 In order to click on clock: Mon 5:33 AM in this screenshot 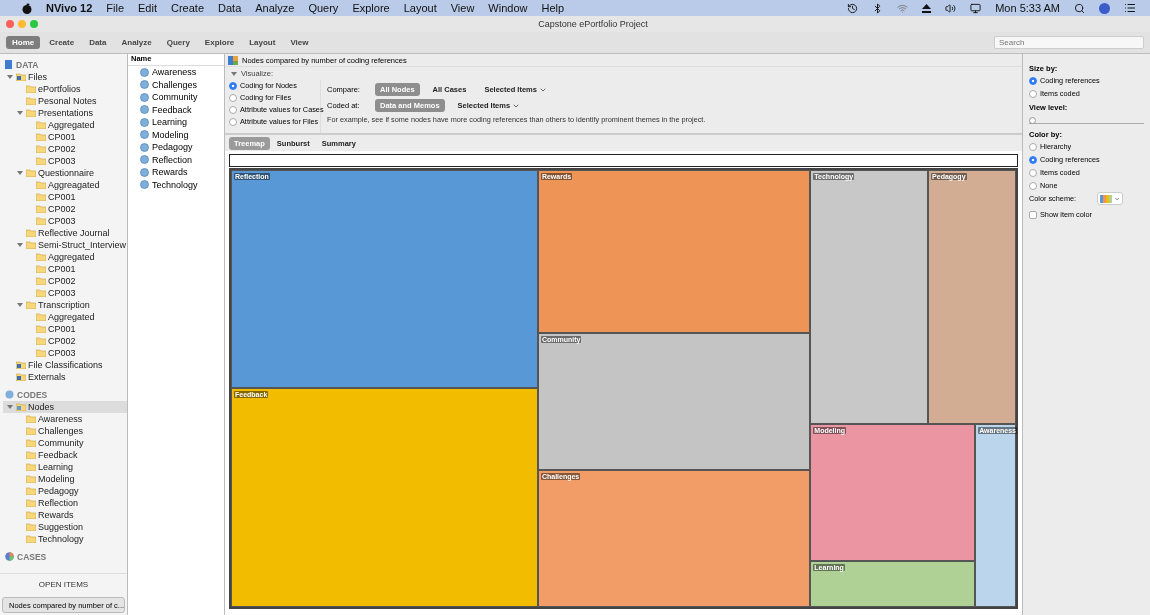, I will do `click(1027, 8)`.